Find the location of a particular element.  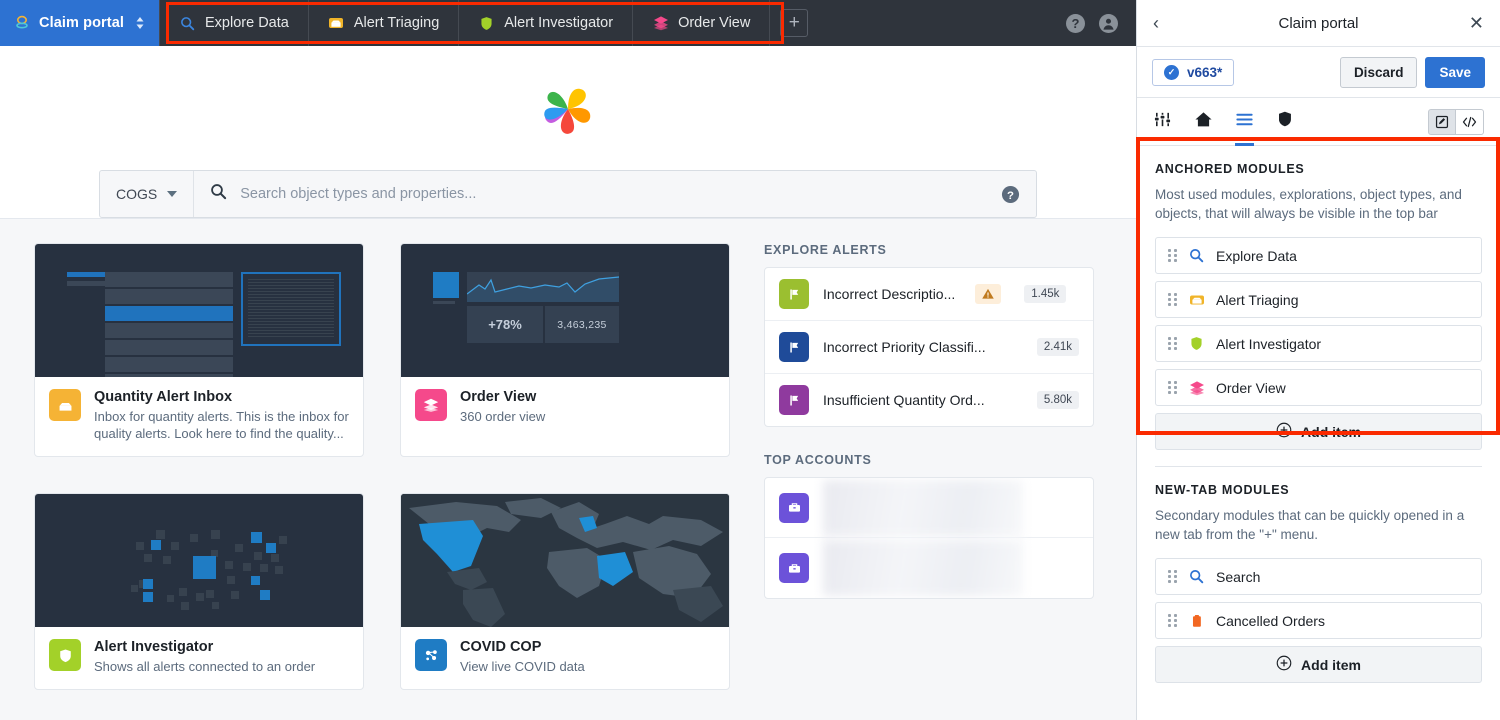

help-icon: ? is located at coordinates (1075, 23).